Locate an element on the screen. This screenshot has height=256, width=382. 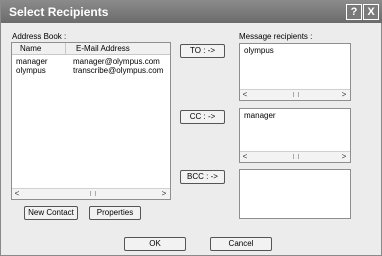
ok-button: OK is located at coordinates (155, 244).